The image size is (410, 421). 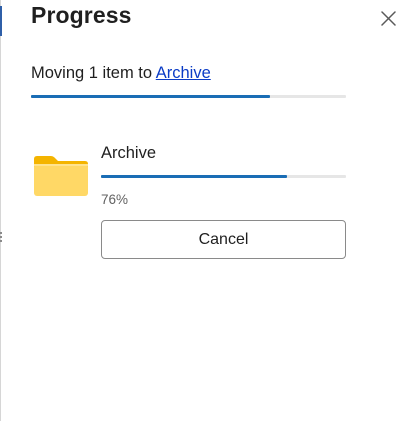 I want to click on item-progress-bar, so click(x=223, y=176).